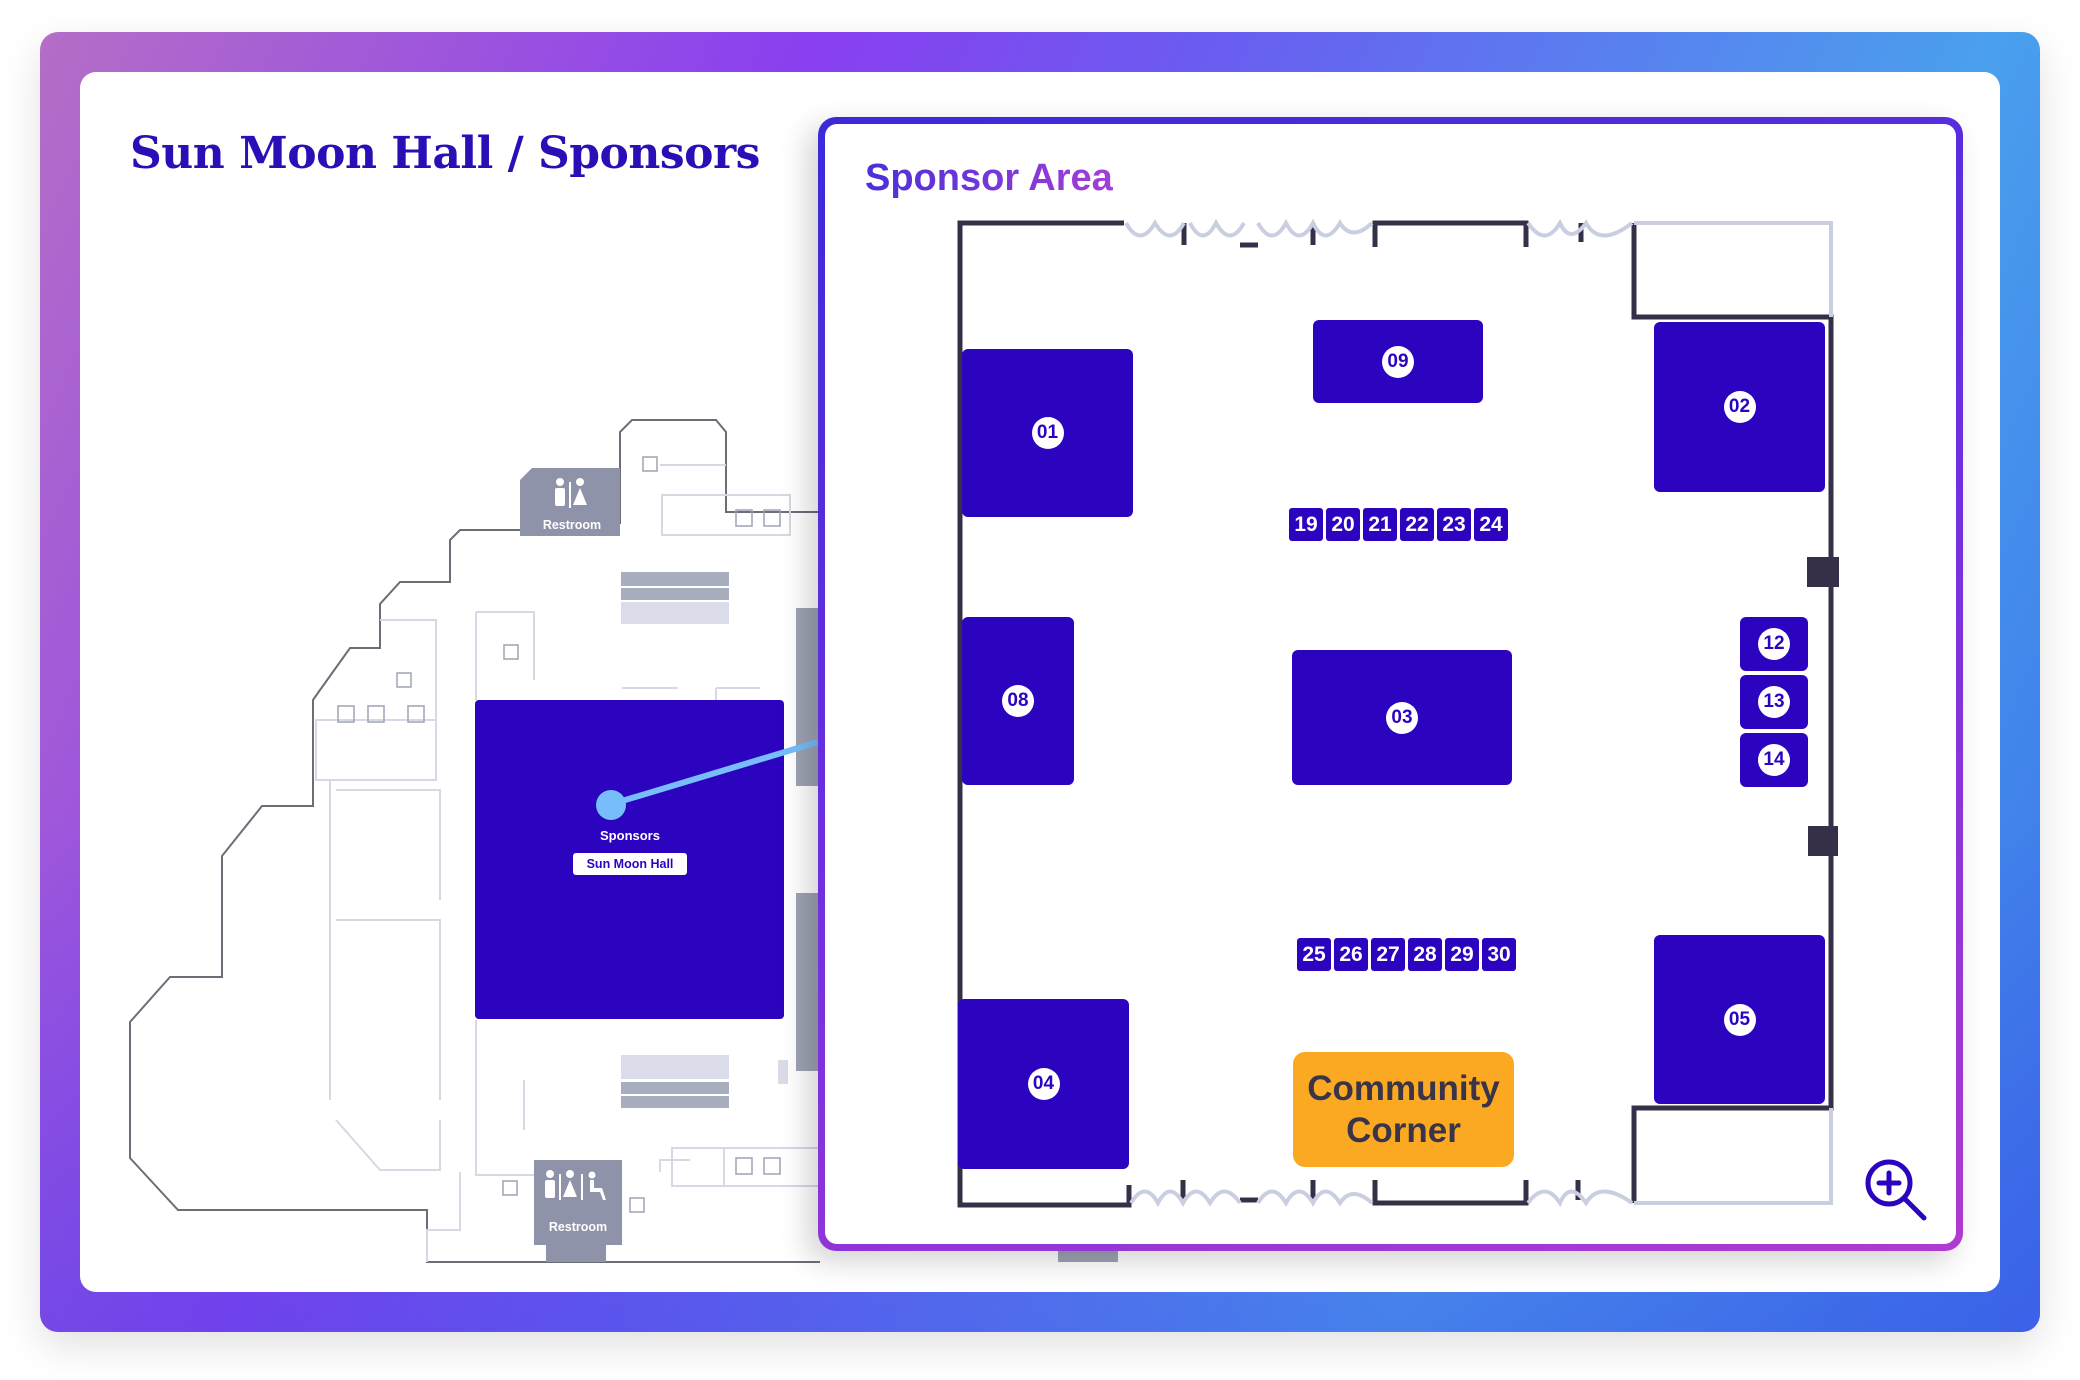  Describe the element at coordinates (1403, 1130) in the screenshot. I see `community-corner-line2: Corner` at that location.